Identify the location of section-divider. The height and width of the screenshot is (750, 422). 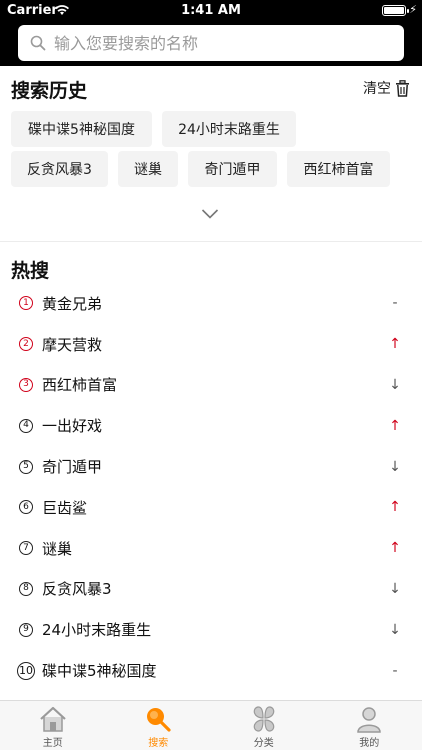
(211, 241).